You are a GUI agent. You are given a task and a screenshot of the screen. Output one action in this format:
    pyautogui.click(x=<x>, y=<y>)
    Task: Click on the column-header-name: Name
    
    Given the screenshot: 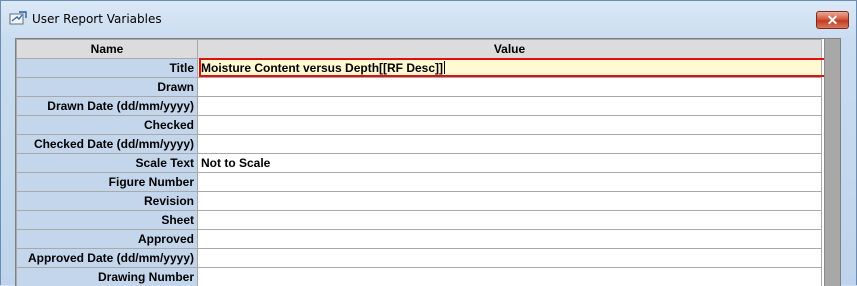 What is the action you would take?
    pyautogui.click(x=107, y=49)
    